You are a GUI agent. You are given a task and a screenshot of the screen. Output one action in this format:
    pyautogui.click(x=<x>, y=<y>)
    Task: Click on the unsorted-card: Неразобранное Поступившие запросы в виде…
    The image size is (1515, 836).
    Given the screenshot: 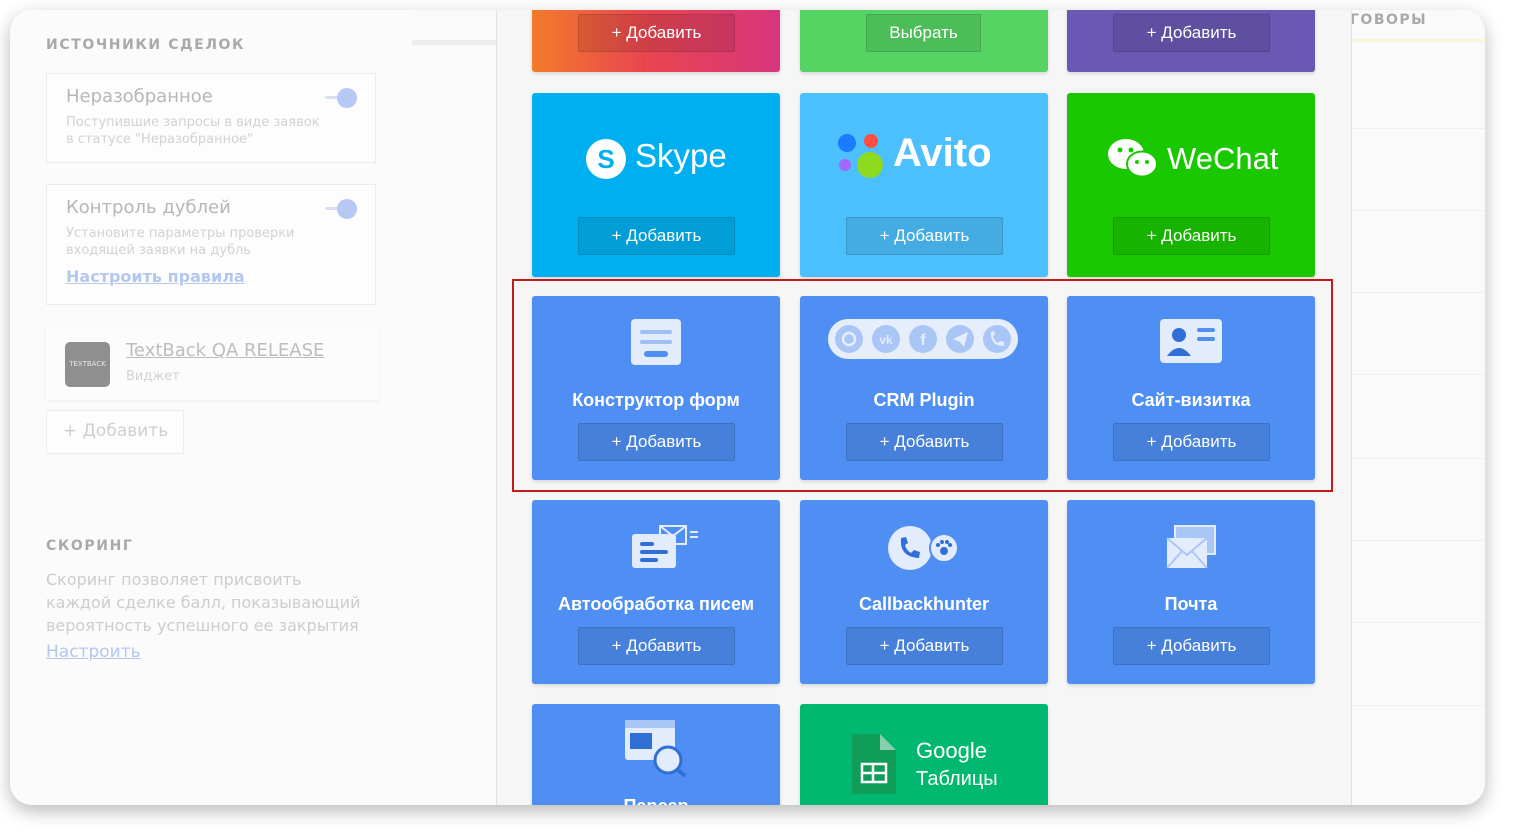 What is the action you would take?
    pyautogui.click(x=211, y=118)
    